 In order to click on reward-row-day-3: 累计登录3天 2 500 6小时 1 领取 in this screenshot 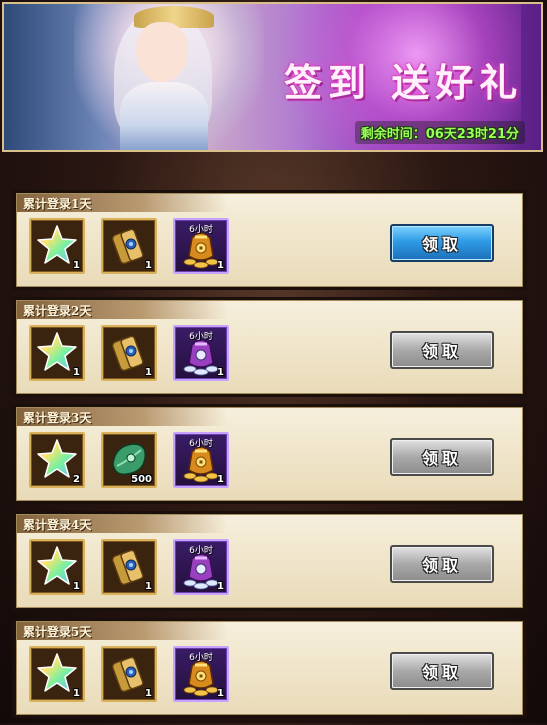, I will do `click(269, 454)`.